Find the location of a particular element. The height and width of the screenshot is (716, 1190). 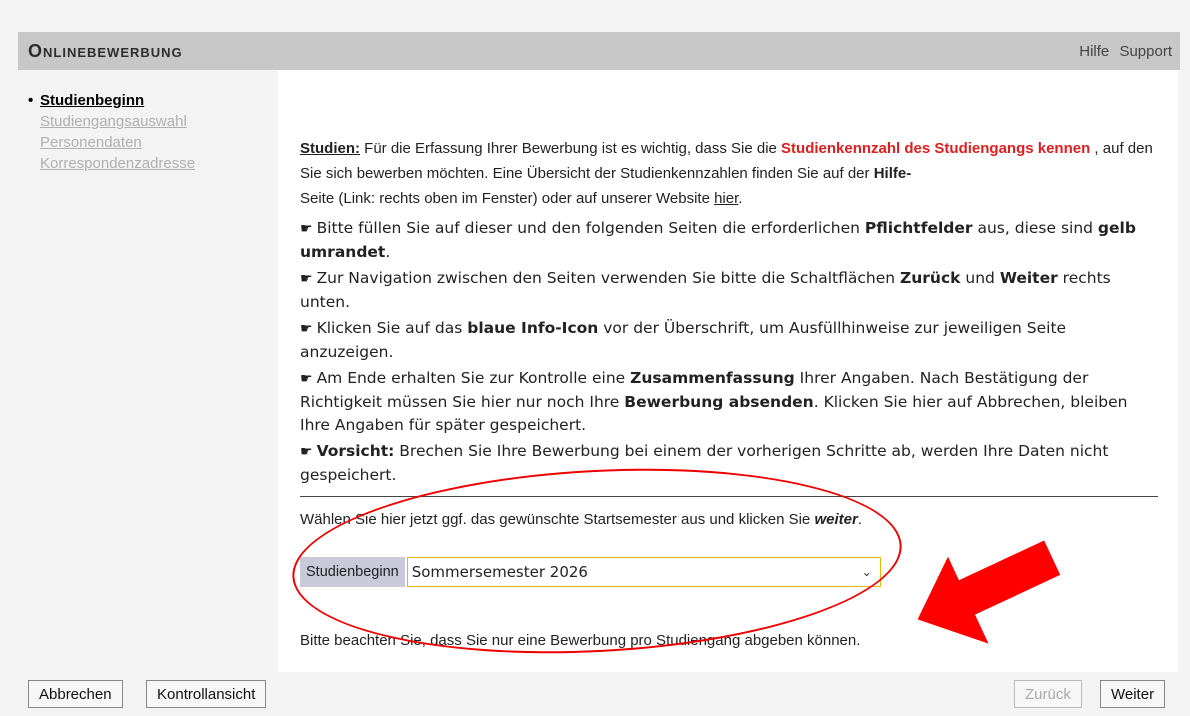

semester-field: Studienbeginn Sommersemester 2026 ⌄ is located at coordinates (590, 572).